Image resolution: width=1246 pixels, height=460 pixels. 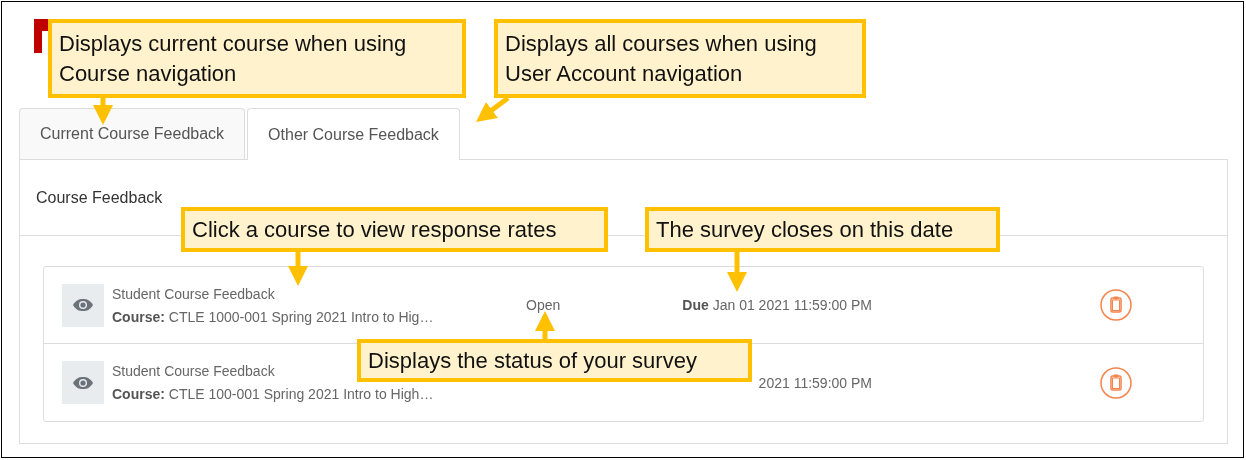 I want to click on due-date: Due Jan 01 2021 11:59:00 PM, so click(x=777, y=305).